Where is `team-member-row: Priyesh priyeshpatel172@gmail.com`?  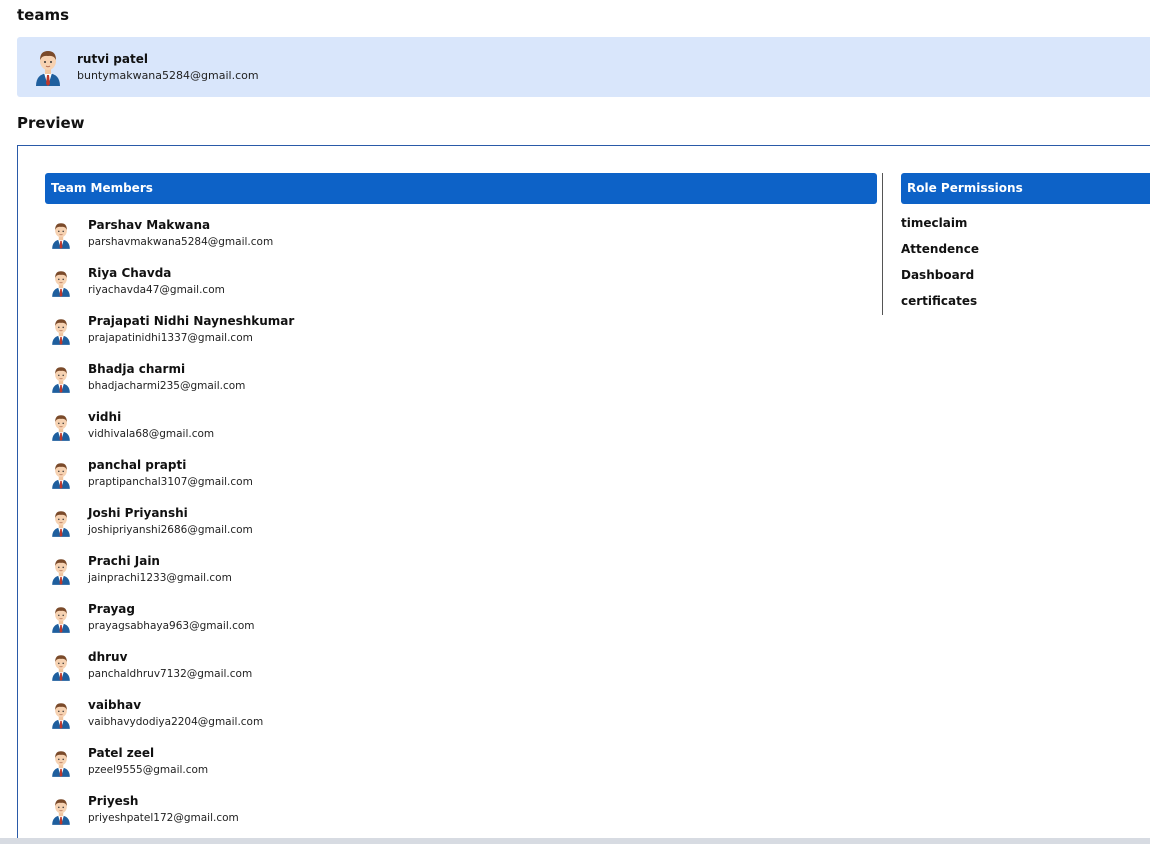
team-member-row: Priyesh priyeshpatel172@gmail.com is located at coordinates (456, 816).